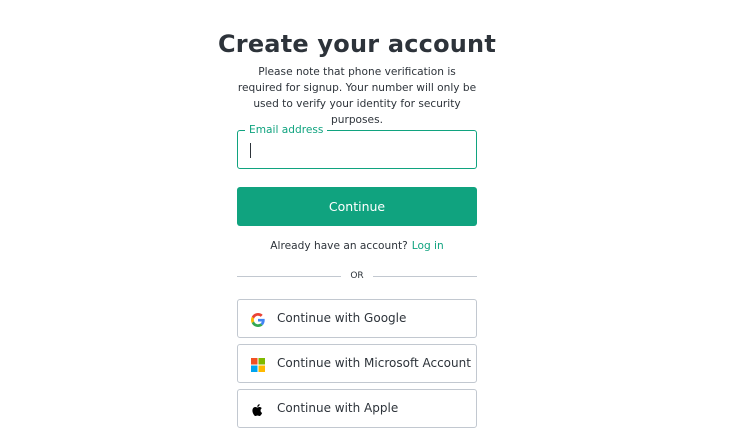 The image size is (732, 442). What do you see at coordinates (250, 150) in the screenshot?
I see `text-cursor` at bounding box center [250, 150].